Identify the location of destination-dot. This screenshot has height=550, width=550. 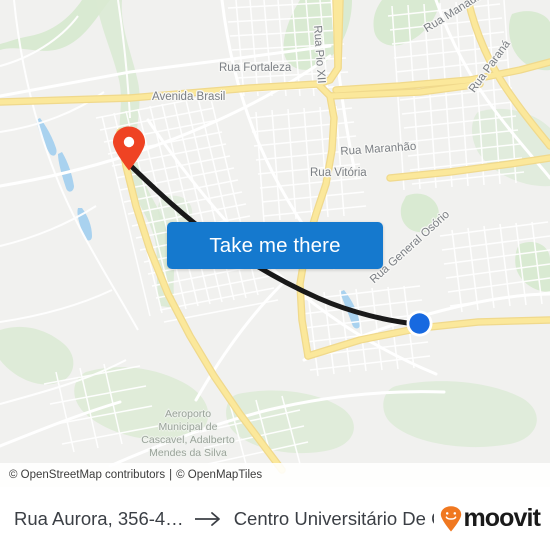
(419, 323).